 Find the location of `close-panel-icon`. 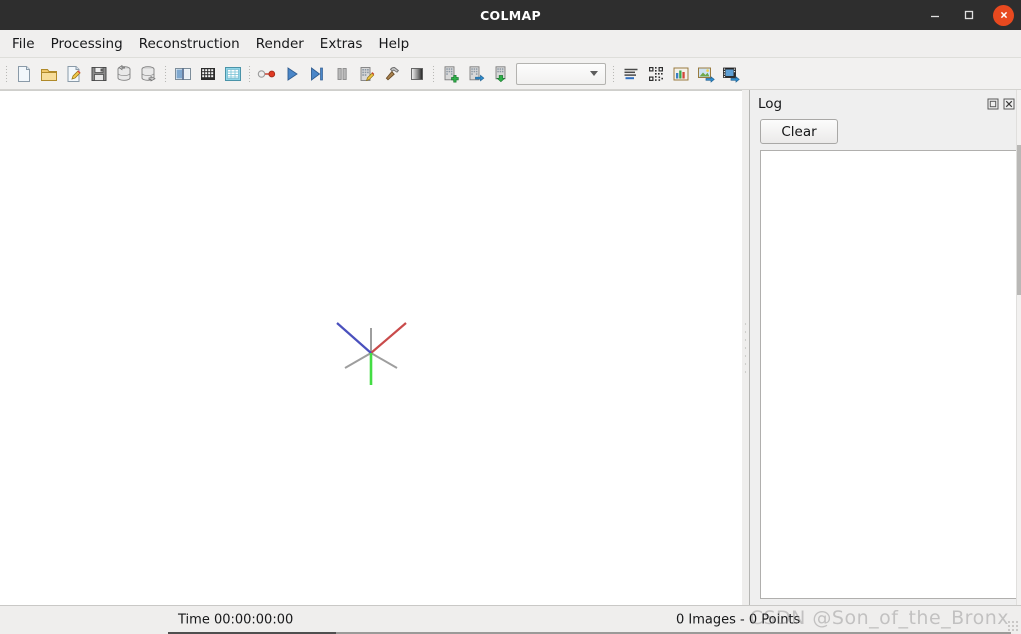

close-panel-icon is located at coordinates (1008, 103).